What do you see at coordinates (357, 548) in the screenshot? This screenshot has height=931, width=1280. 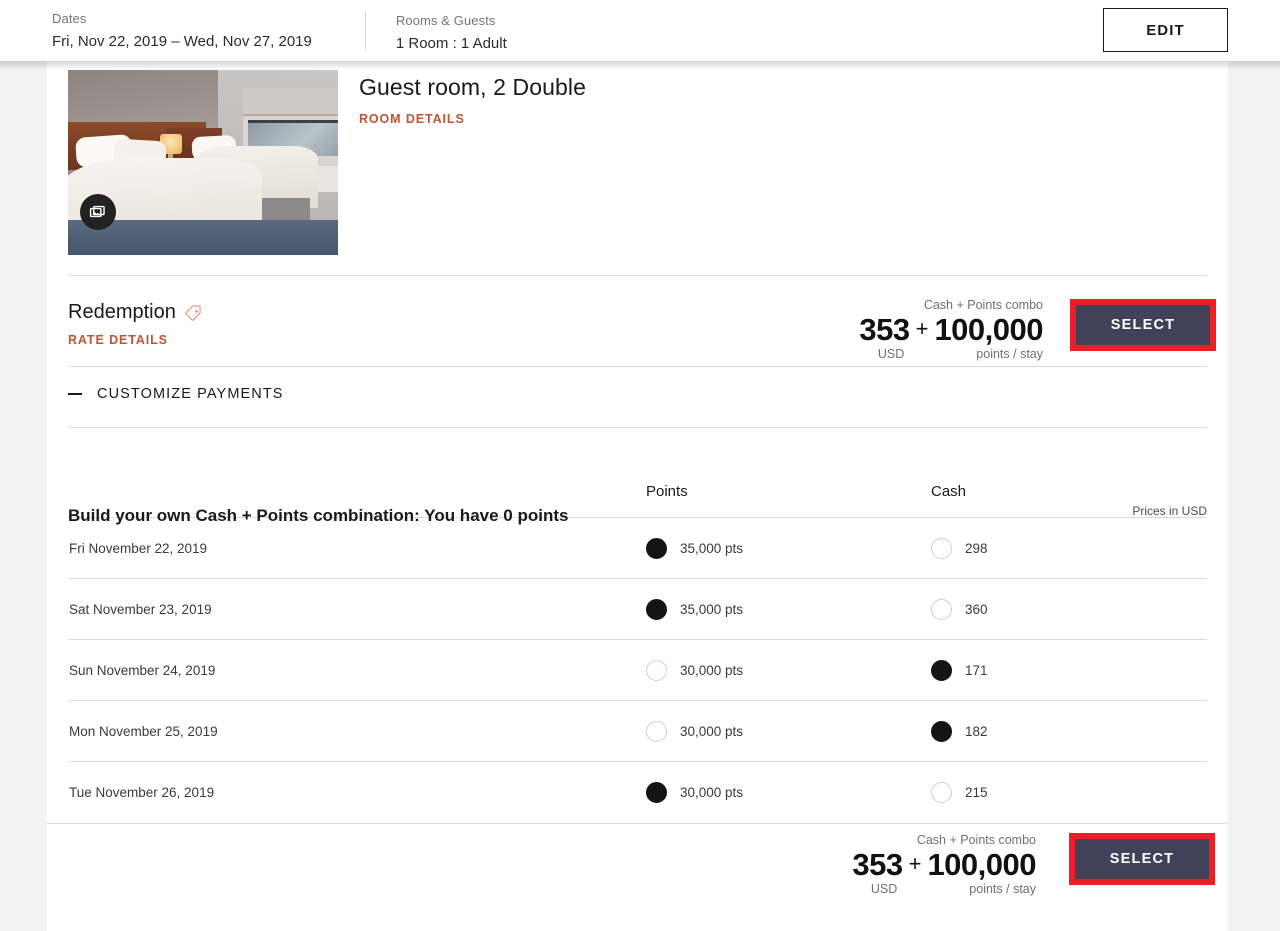 I see `row-date: Fri November 22, 2019` at bounding box center [357, 548].